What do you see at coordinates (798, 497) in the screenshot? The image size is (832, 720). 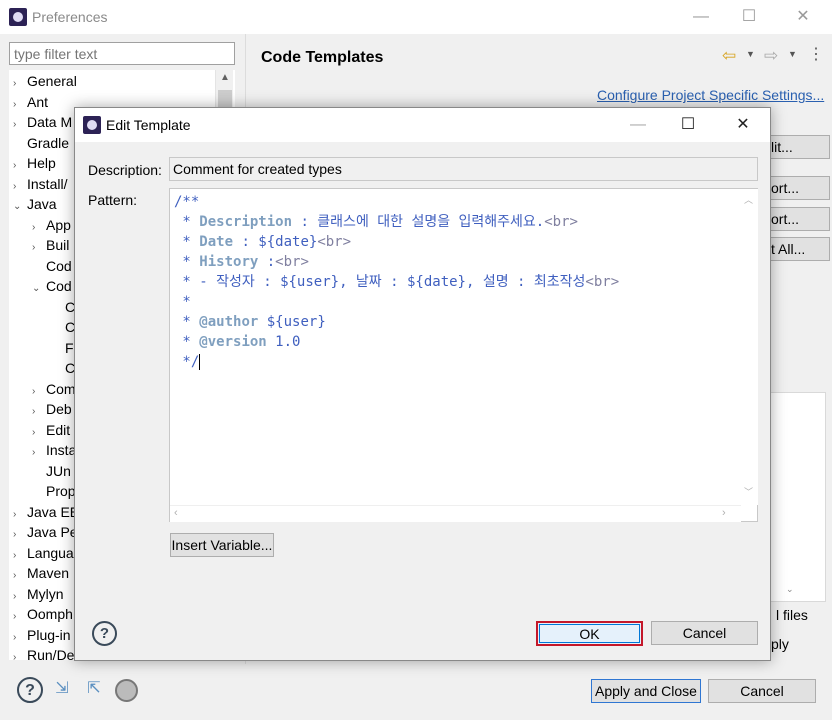 I see `pattern-preview` at bounding box center [798, 497].